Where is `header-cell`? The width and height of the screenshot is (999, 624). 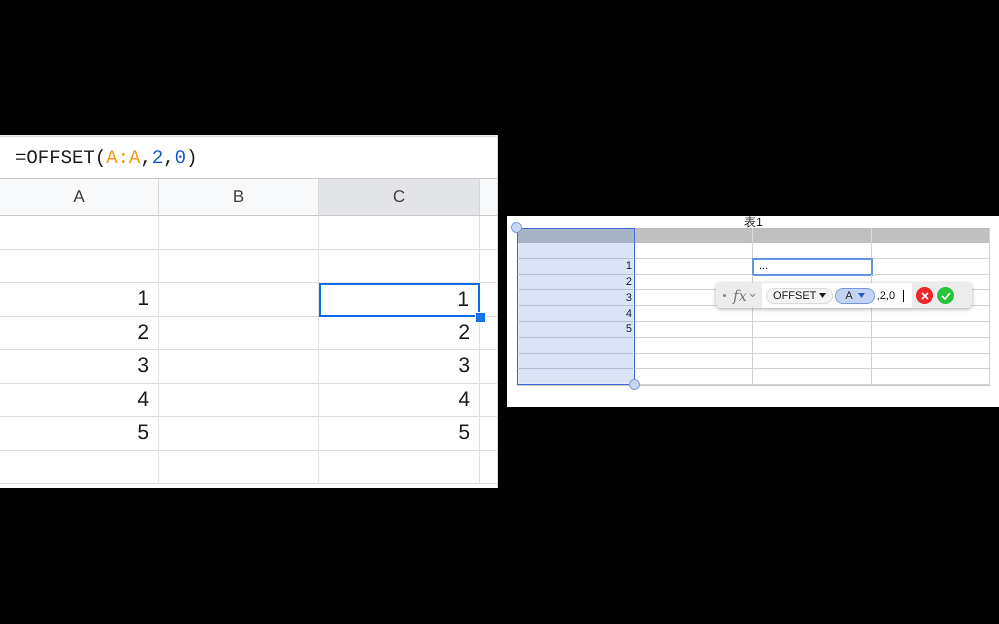
header-cell is located at coordinates (576, 235).